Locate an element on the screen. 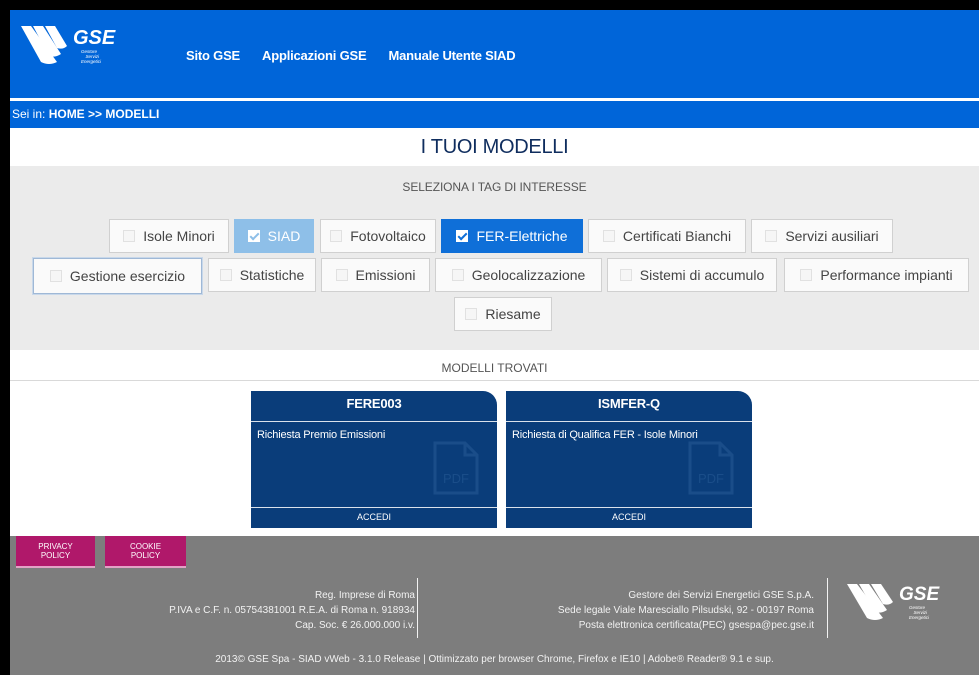 The height and width of the screenshot is (675, 979). logo-sub-3: Energetici is located at coordinates (91, 61).